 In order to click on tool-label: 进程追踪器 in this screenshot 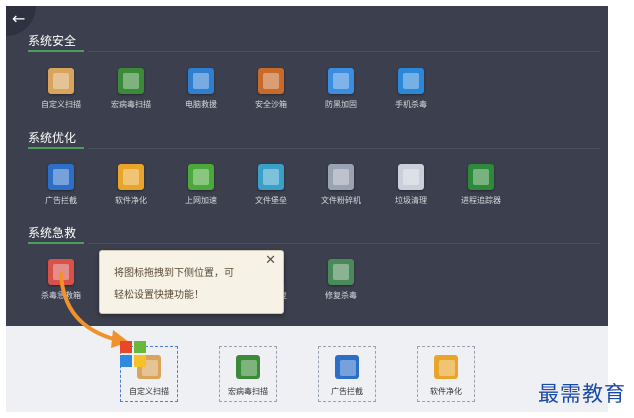, I will do `click(481, 200)`.